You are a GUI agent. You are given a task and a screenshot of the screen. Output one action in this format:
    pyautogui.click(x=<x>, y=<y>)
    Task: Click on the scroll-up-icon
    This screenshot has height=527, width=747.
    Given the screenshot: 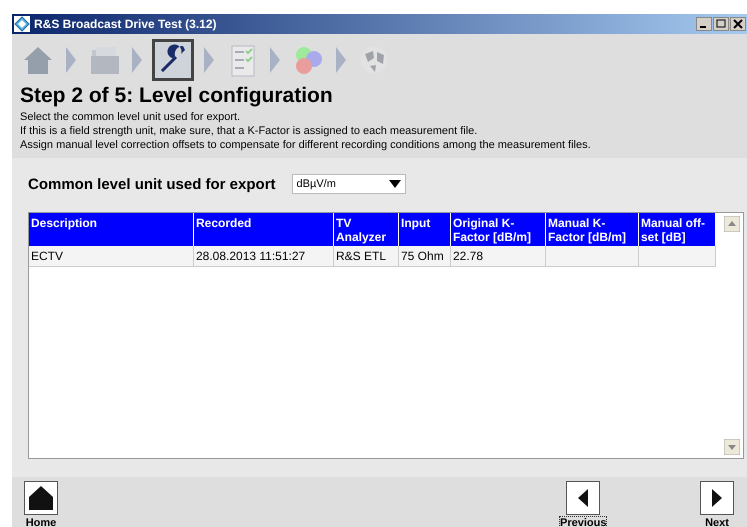 What is the action you would take?
    pyautogui.click(x=732, y=224)
    